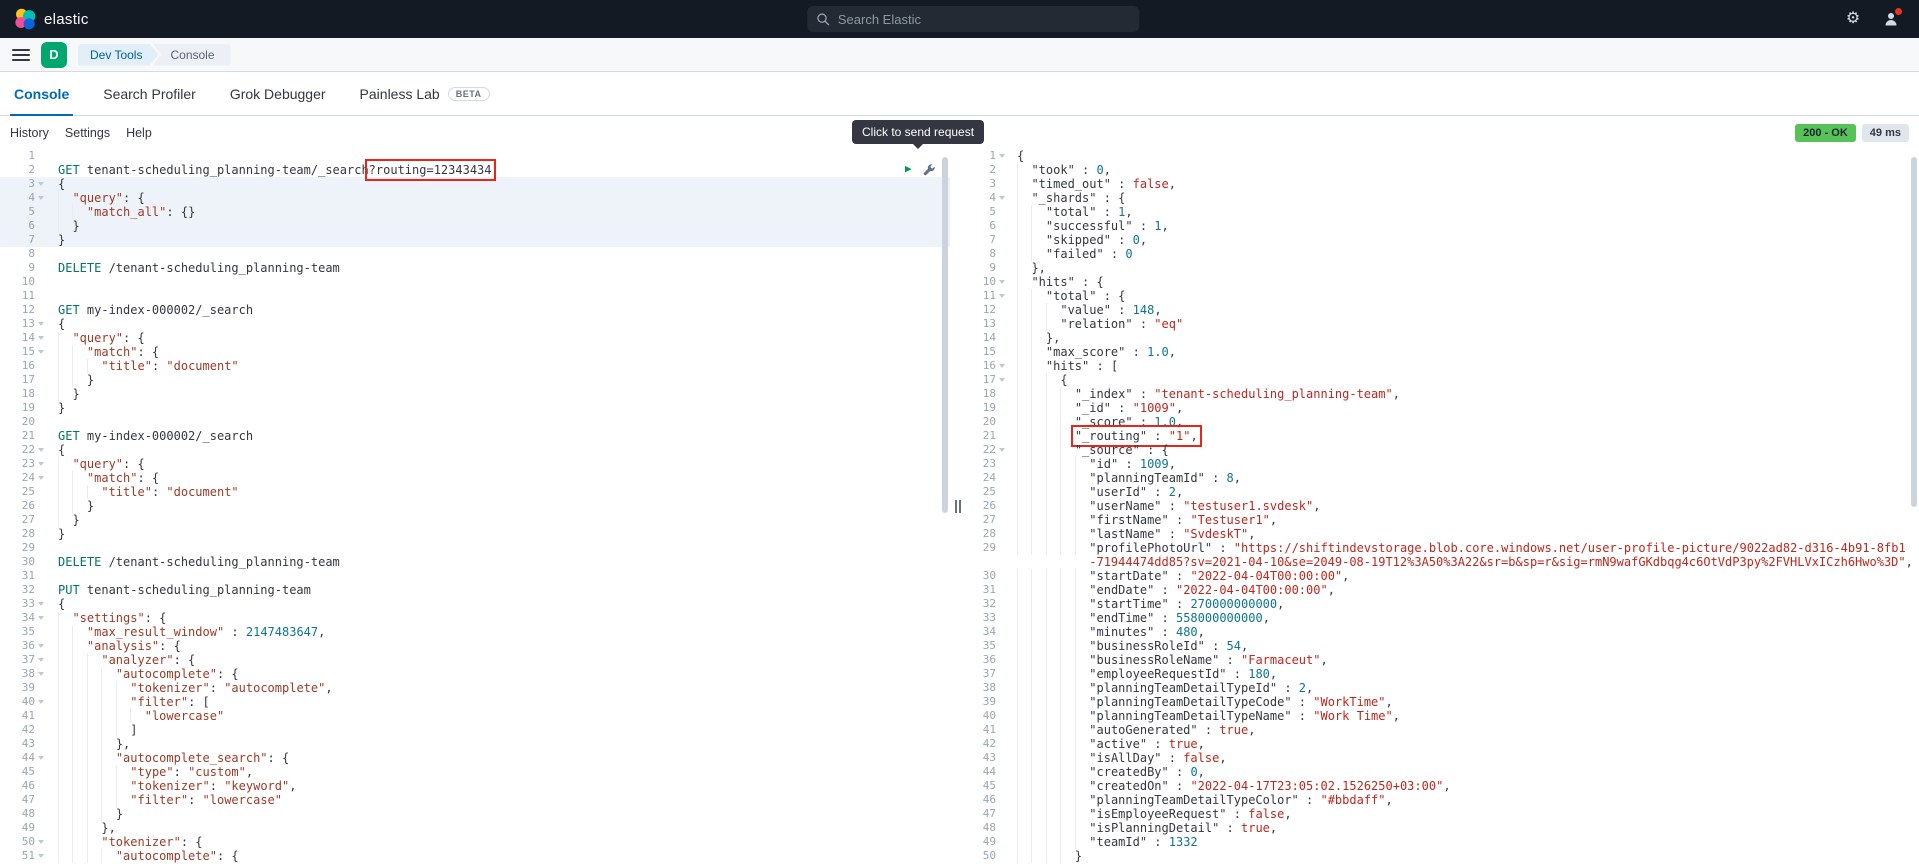 The image size is (1919, 864). What do you see at coordinates (1059, 170) in the screenshot?
I see `code-text: "took" : 0,` at bounding box center [1059, 170].